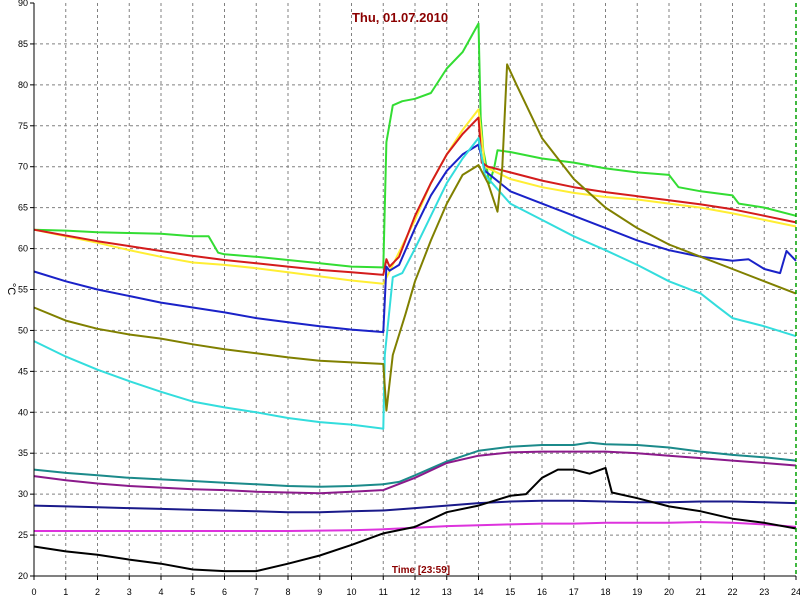 The image size is (800, 605). Describe the element at coordinates (287, 592) in the screenshot. I see `x-tick-label: 8` at that location.